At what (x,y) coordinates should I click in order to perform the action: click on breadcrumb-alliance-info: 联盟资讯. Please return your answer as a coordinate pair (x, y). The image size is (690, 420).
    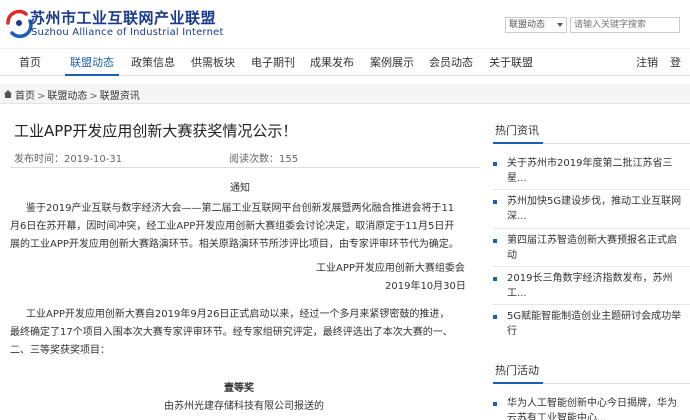
    Looking at the image, I should click on (120, 96).